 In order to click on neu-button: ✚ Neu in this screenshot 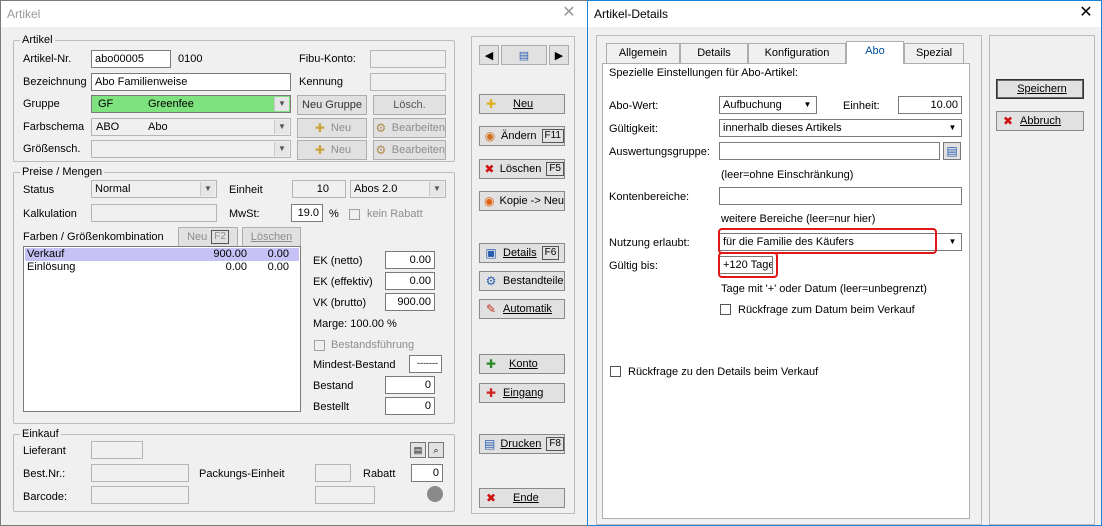, I will do `click(522, 104)`.